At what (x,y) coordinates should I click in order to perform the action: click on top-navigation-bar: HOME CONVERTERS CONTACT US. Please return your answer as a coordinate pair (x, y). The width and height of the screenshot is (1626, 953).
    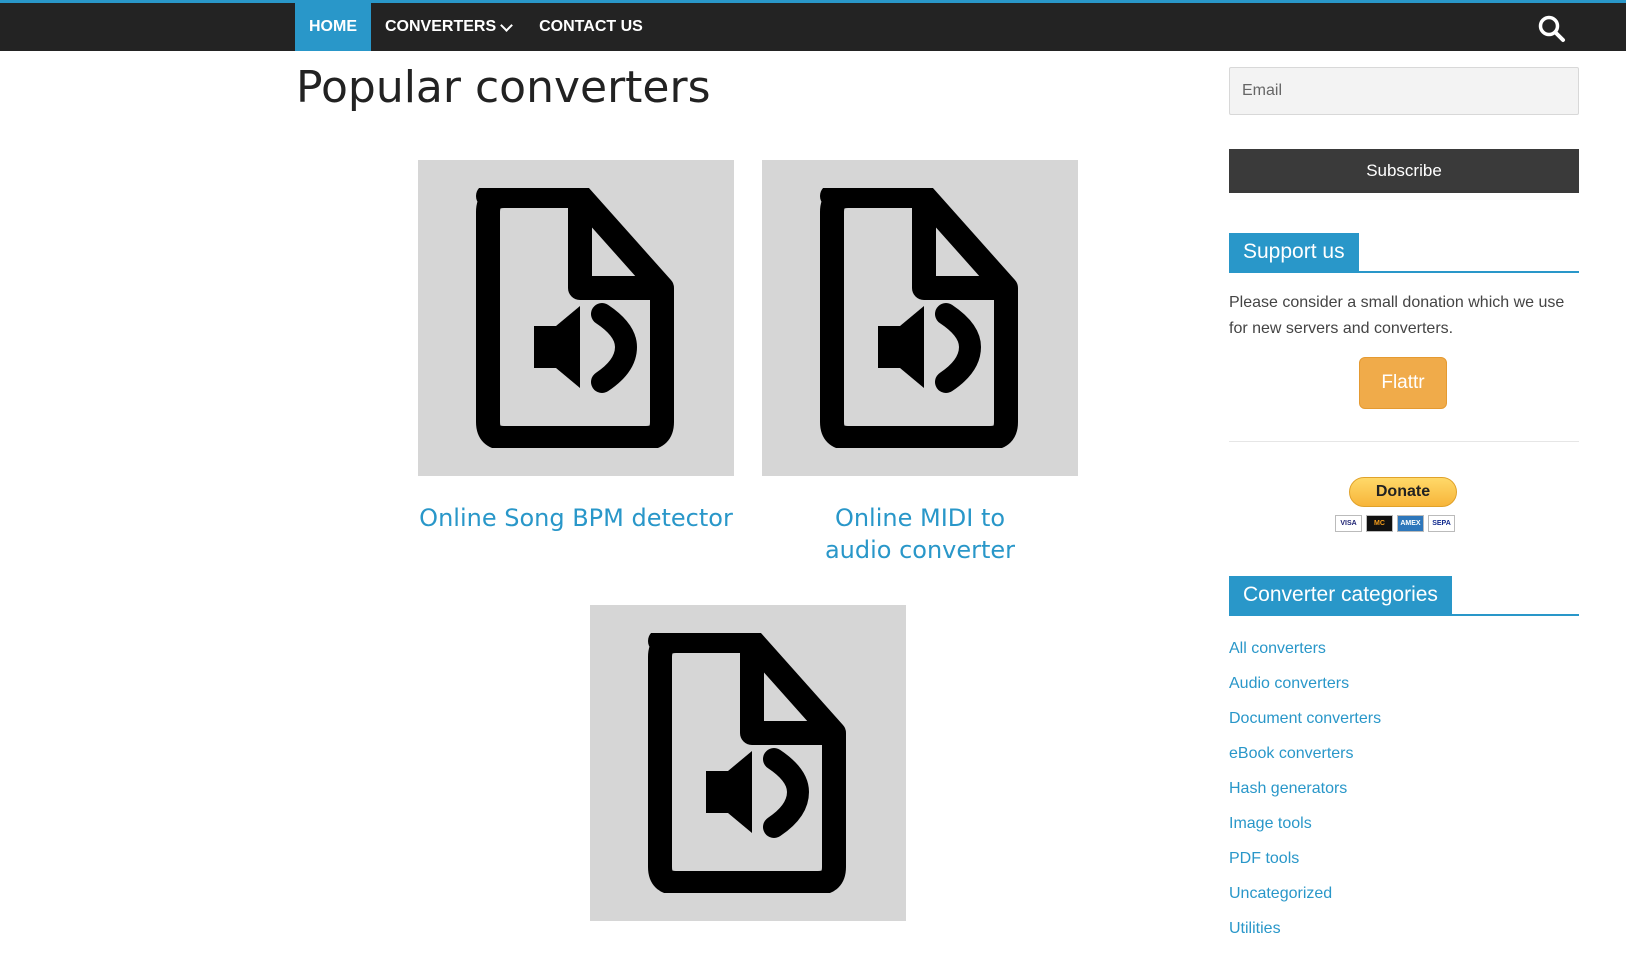
    Looking at the image, I should click on (813, 25).